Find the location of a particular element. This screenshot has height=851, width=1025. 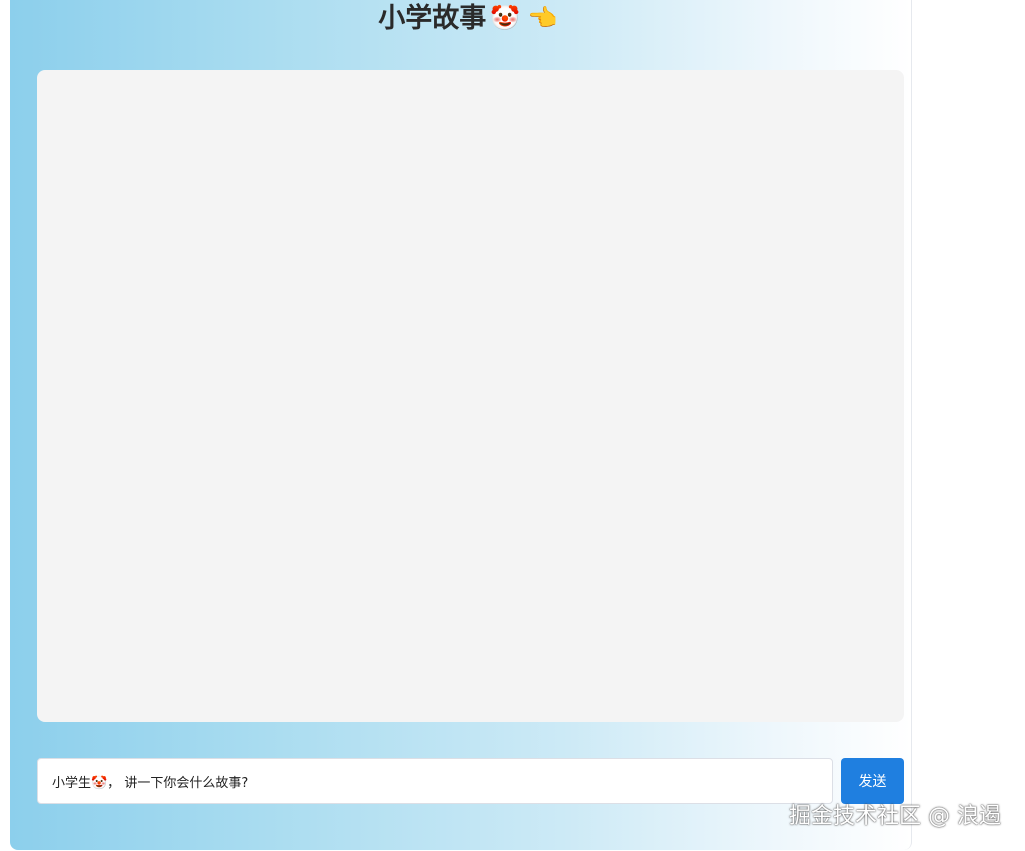

watermark: 掘金技术社区 @ 浪遏 is located at coordinates (895, 816).